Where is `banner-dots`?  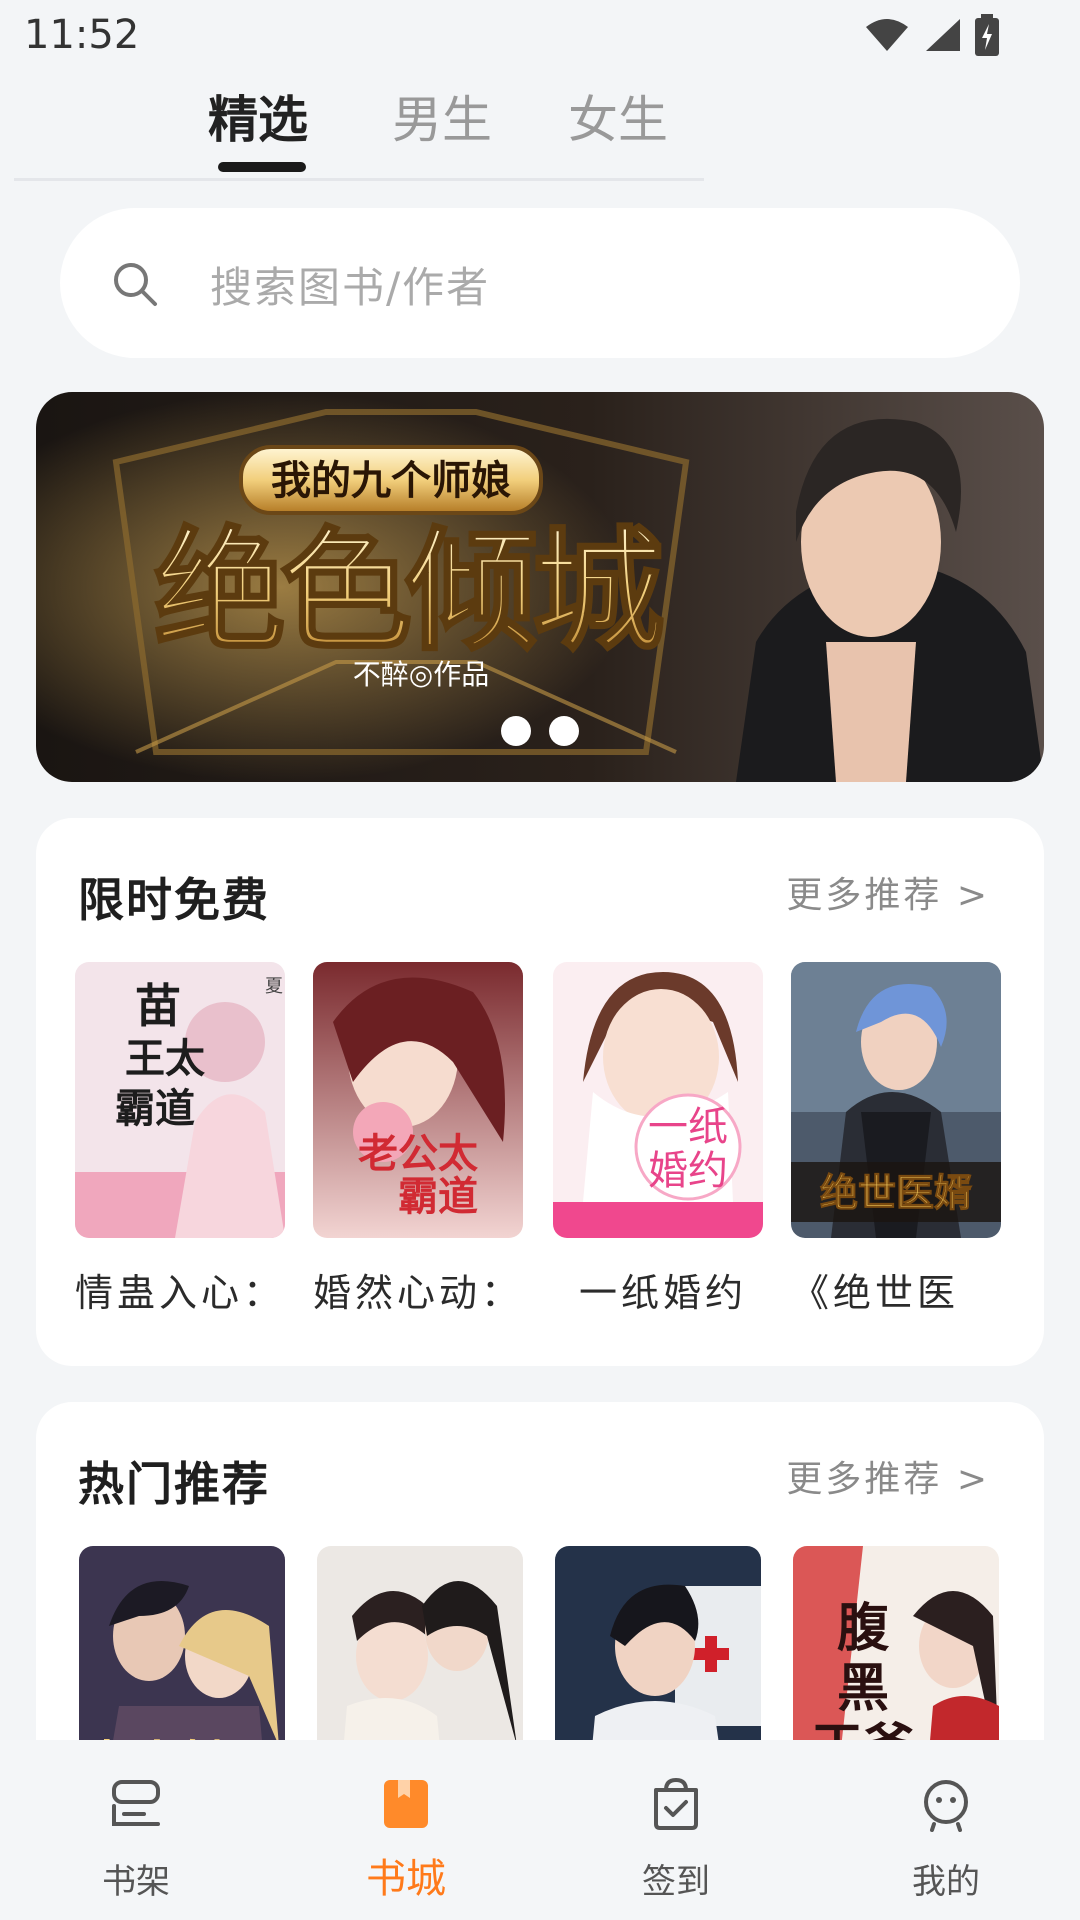
banner-dots is located at coordinates (540, 731).